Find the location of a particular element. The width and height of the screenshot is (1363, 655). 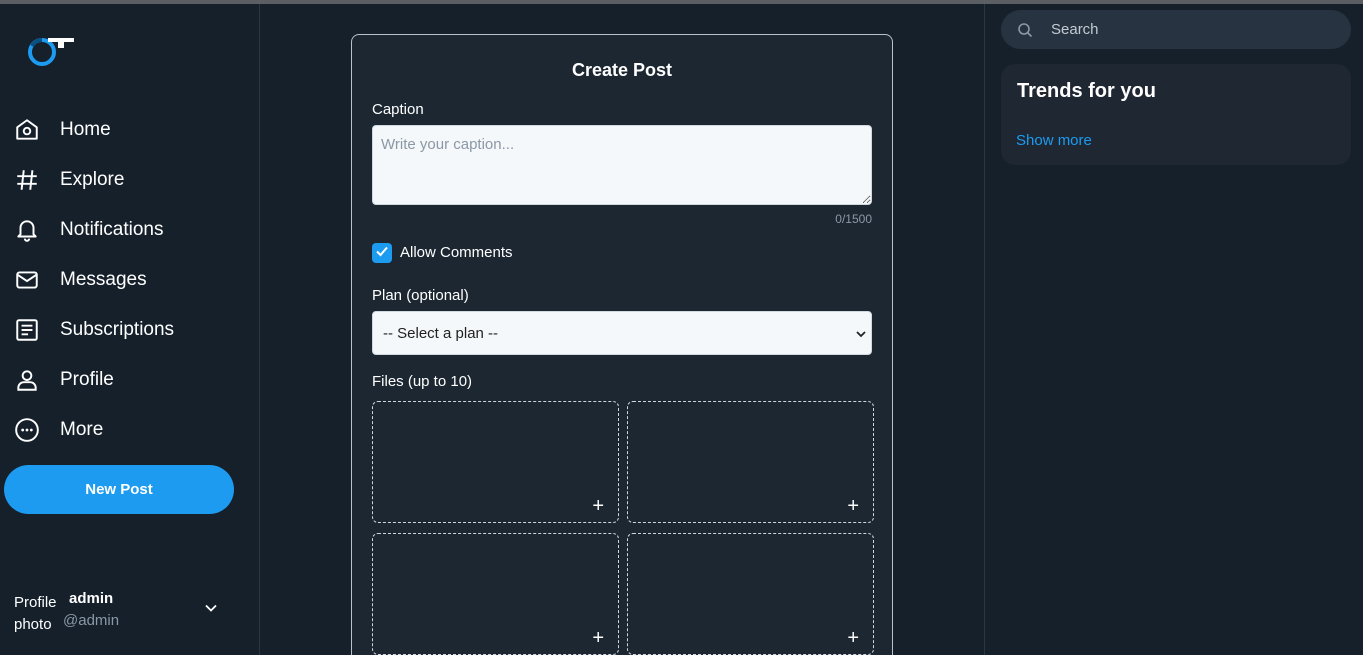

plan-selected-value: -- Select a plan -- is located at coordinates (441, 333).